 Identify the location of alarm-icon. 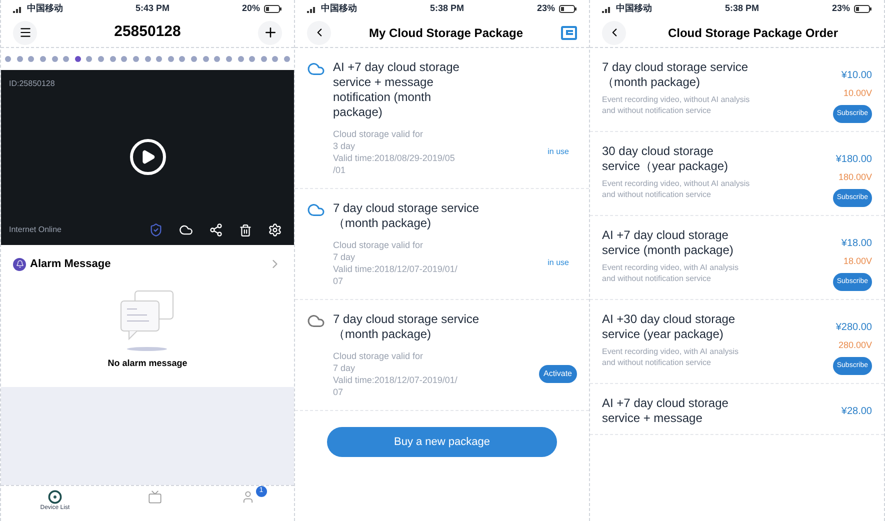
(19, 264).